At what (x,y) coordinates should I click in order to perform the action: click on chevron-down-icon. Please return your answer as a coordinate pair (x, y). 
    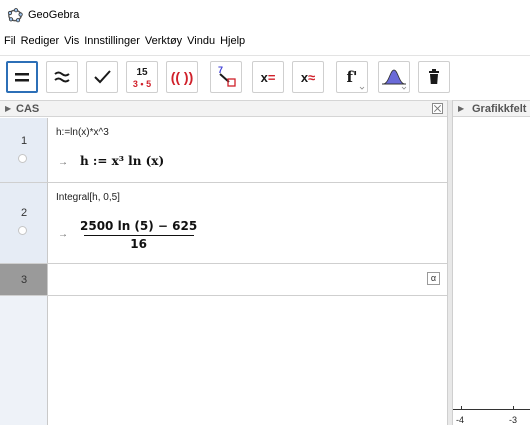
    Looking at the image, I should click on (362, 88).